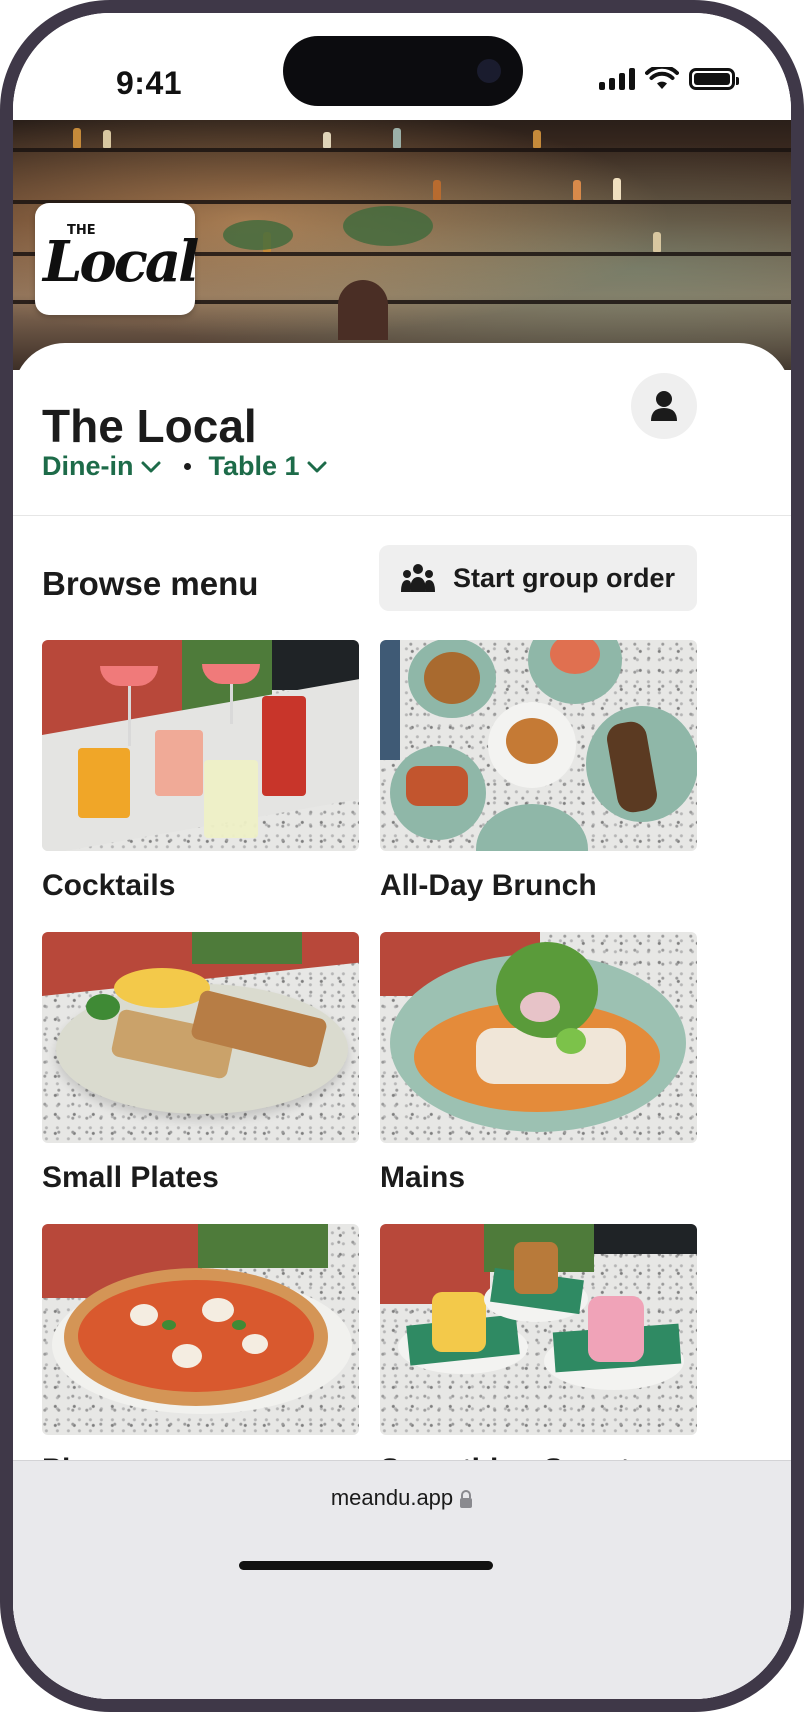 The height and width of the screenshot is (1712, 804). I want to click on user-icon, so click(664, 406).